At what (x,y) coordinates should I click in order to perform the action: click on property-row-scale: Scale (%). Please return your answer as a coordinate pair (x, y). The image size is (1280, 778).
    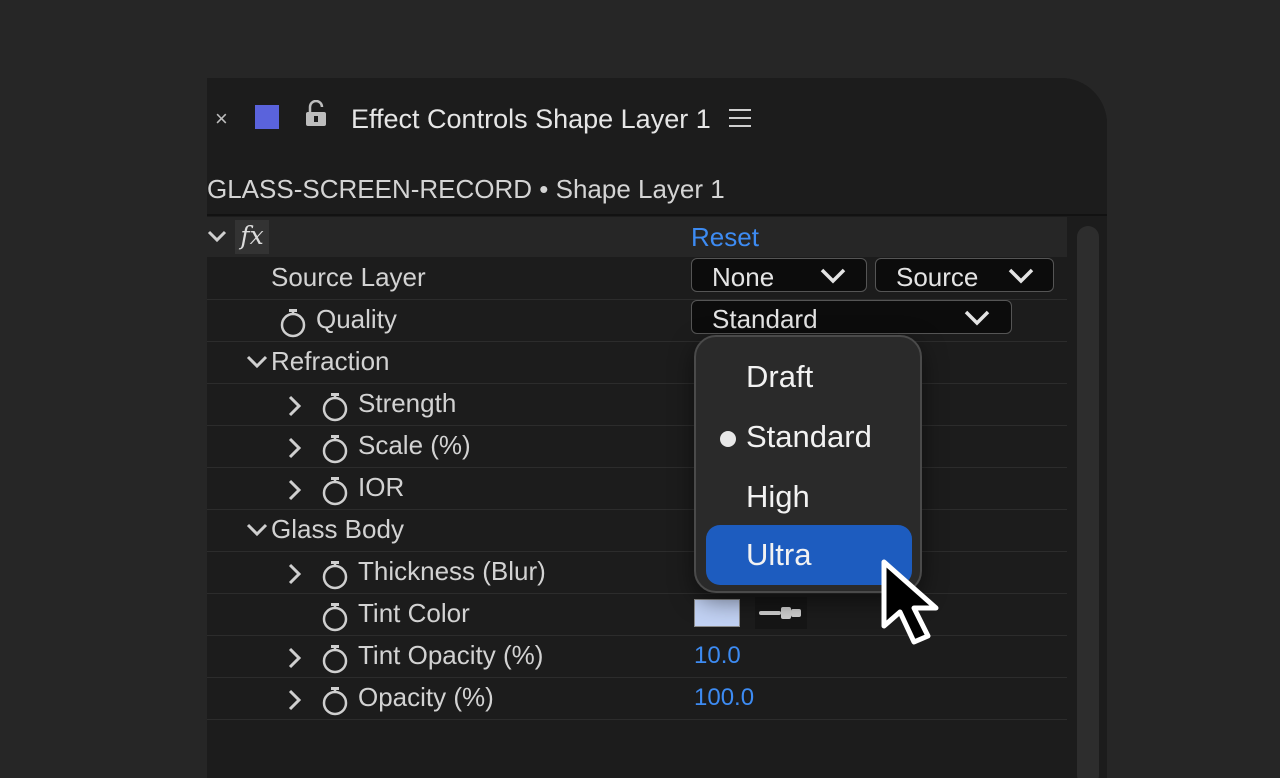
    Looking at the image, I should click on (637, 447).